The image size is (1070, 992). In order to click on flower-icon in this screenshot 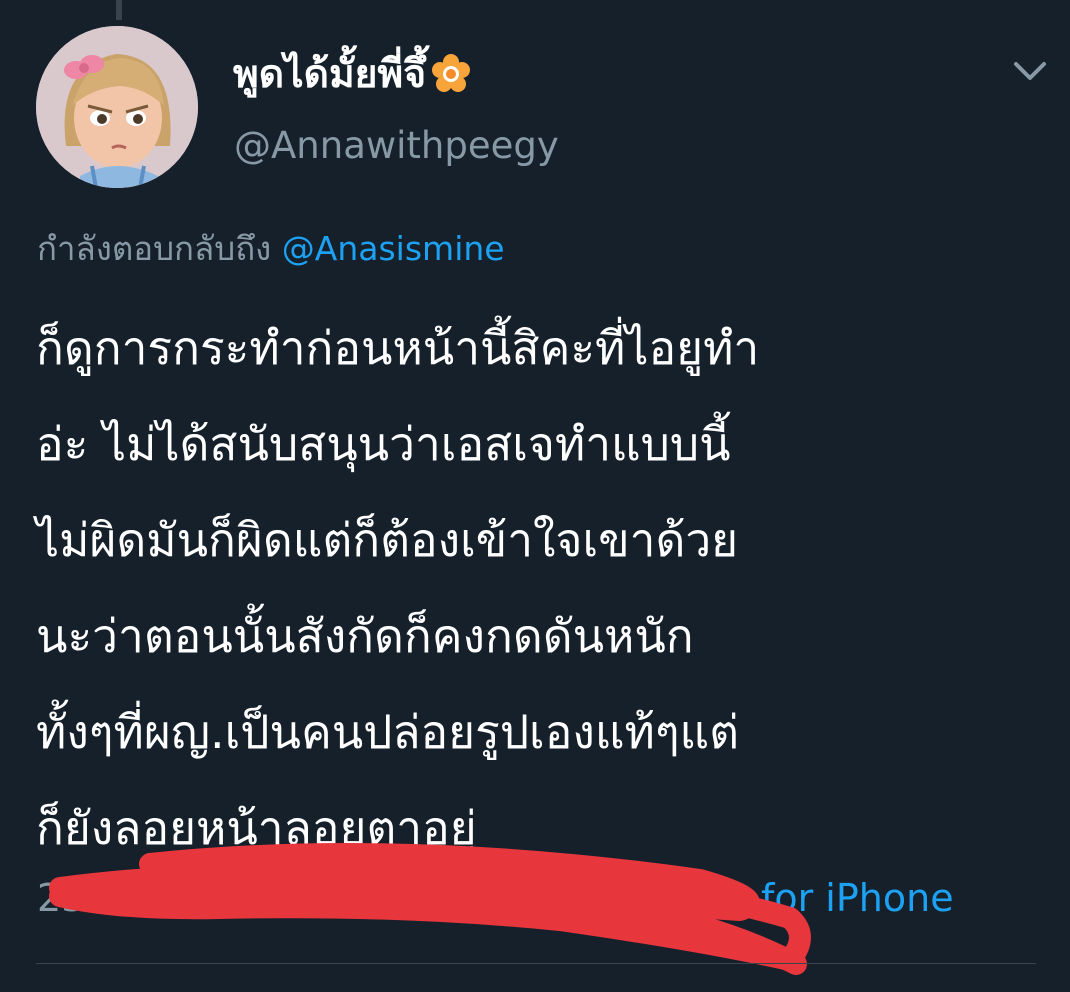, I will do `click(451, 73)`.